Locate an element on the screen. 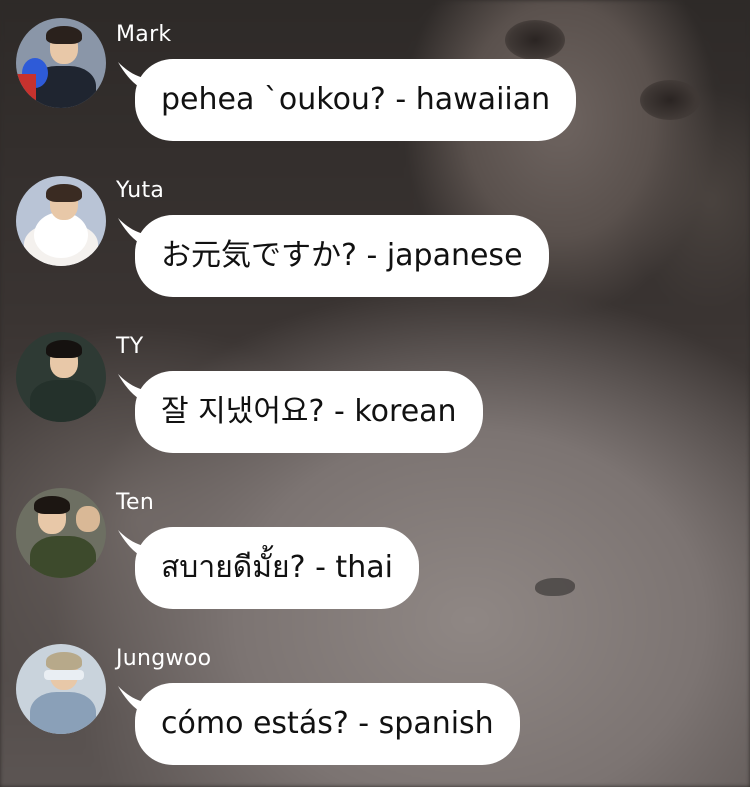 The width and height of the screenshot is (750, 787). message-bubble: 잘 지냈어요? - korean is located at coordinates (309, 412).